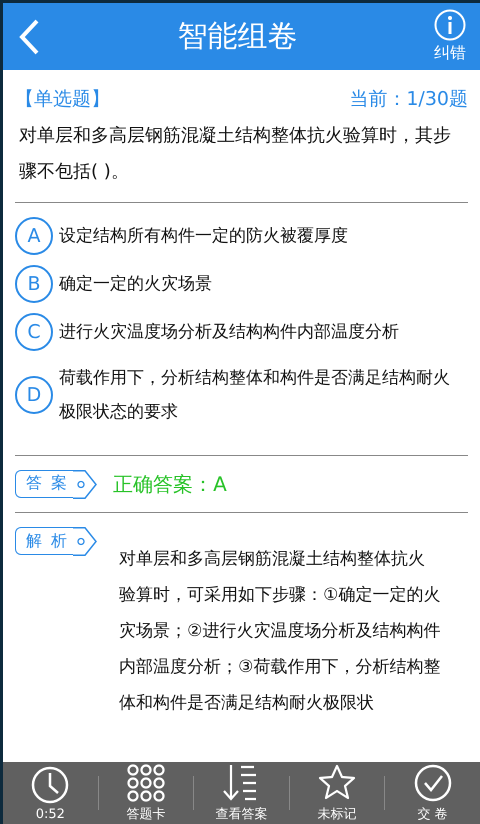  I want to click on toolbar-button: 交 卷, so click(432, 793).